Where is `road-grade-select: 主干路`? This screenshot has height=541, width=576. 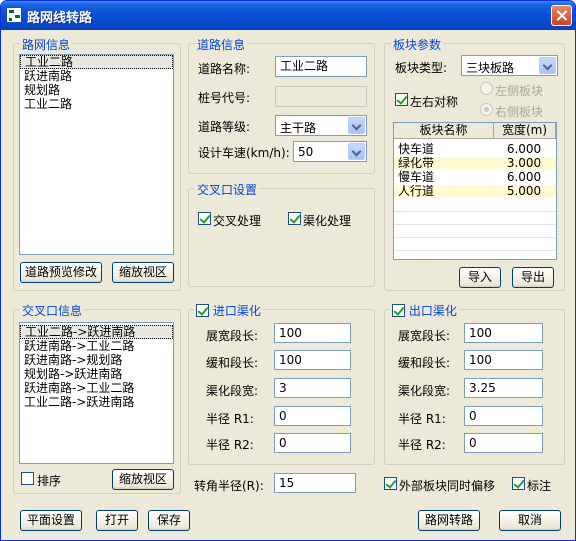
road-grade-select: 主干路 is located at coordinates (321, 125).